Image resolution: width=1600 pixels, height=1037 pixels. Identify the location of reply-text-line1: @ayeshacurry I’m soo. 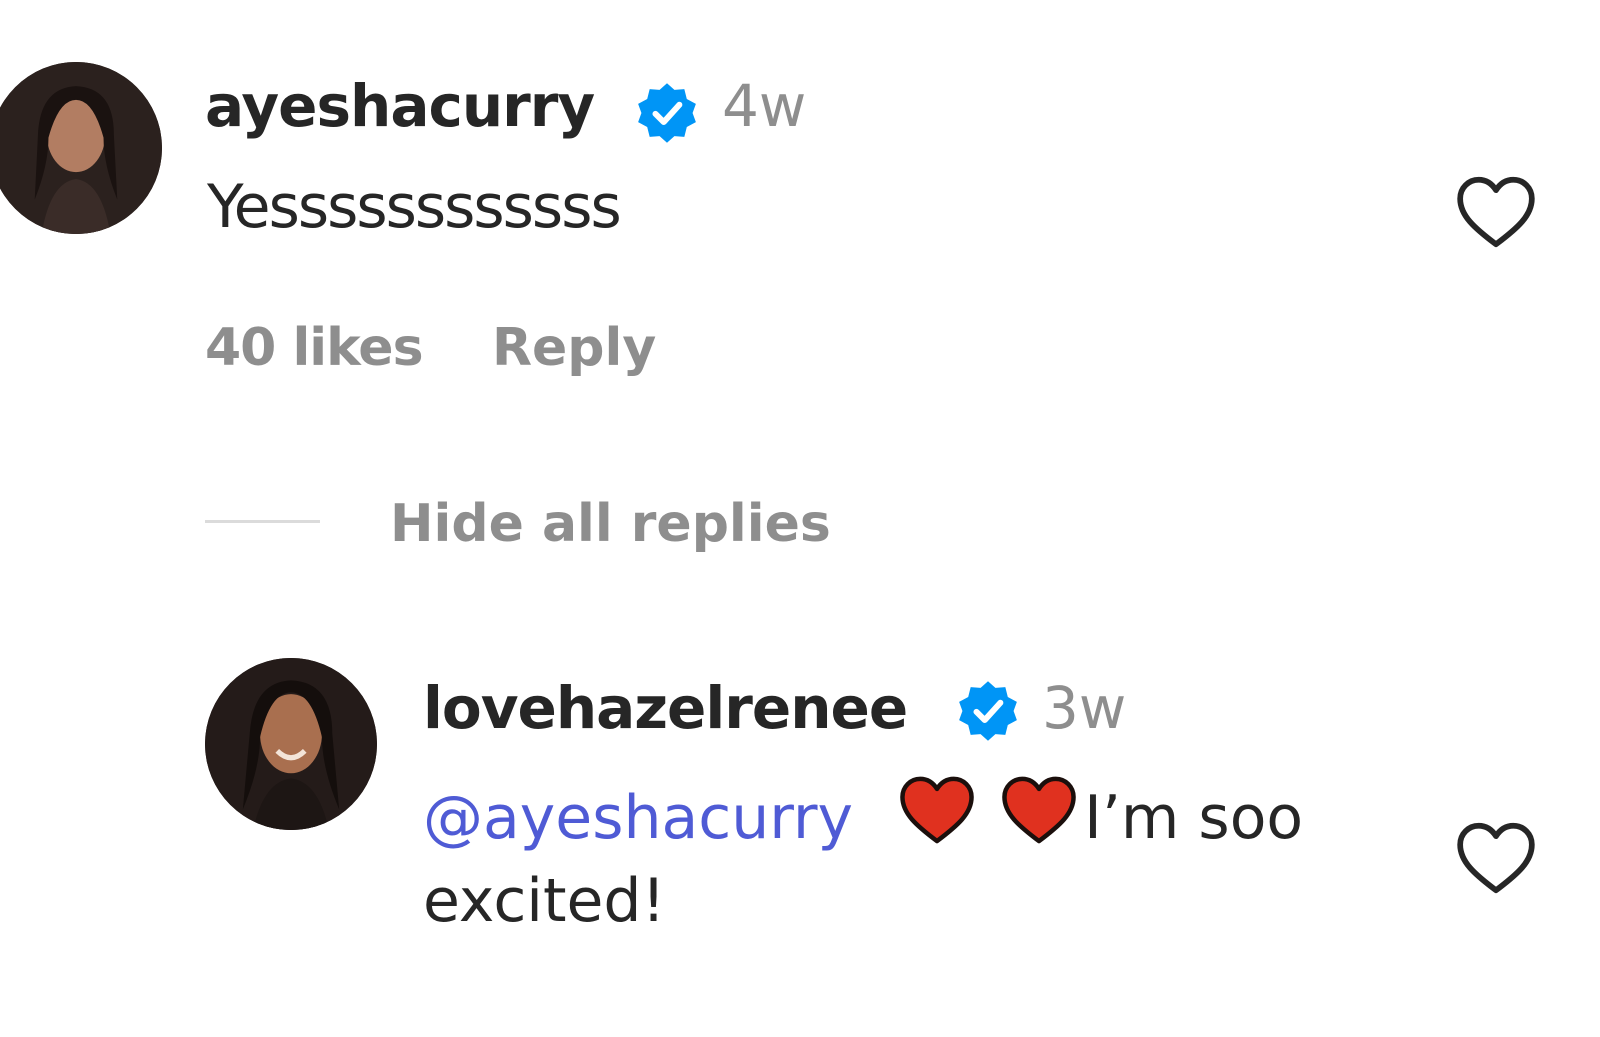
(863, 812).